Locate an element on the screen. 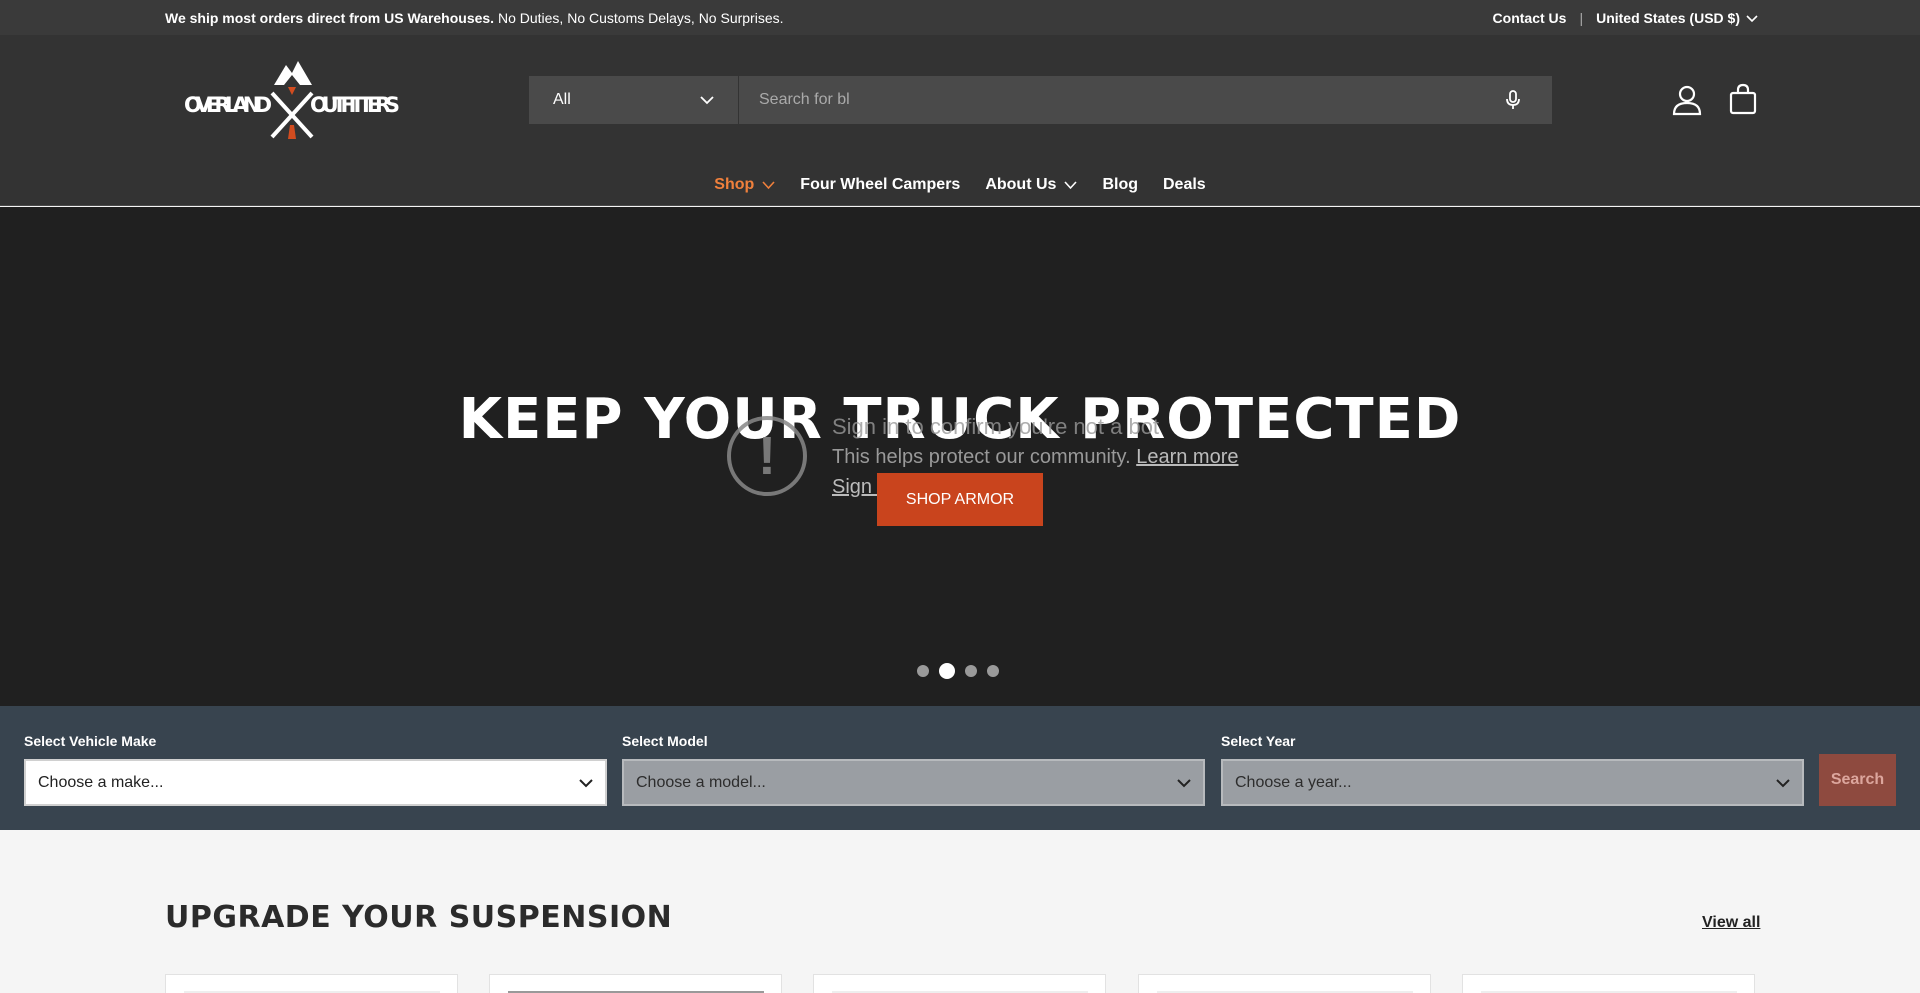  nav-item-label: Deals is located at coordinates (1184, 184).